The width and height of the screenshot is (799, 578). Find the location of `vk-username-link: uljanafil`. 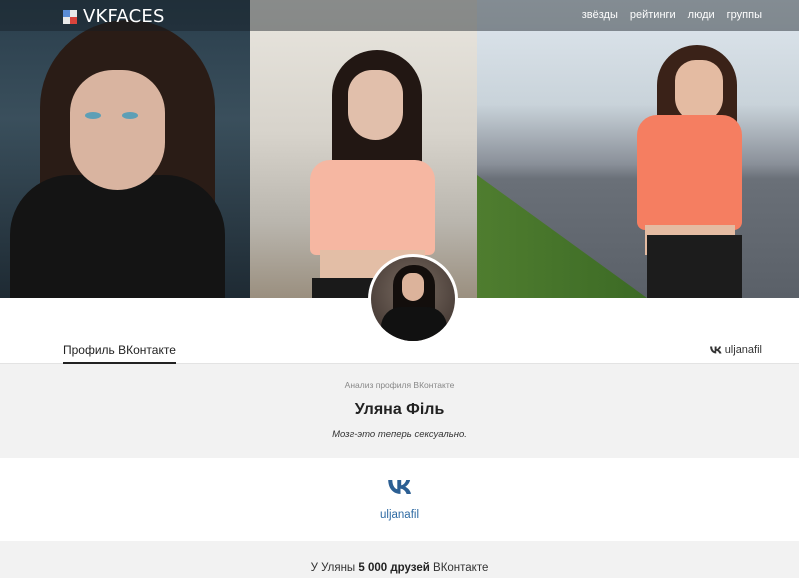

vk-username-link: uljanafil is located at coordinates (735, 350).